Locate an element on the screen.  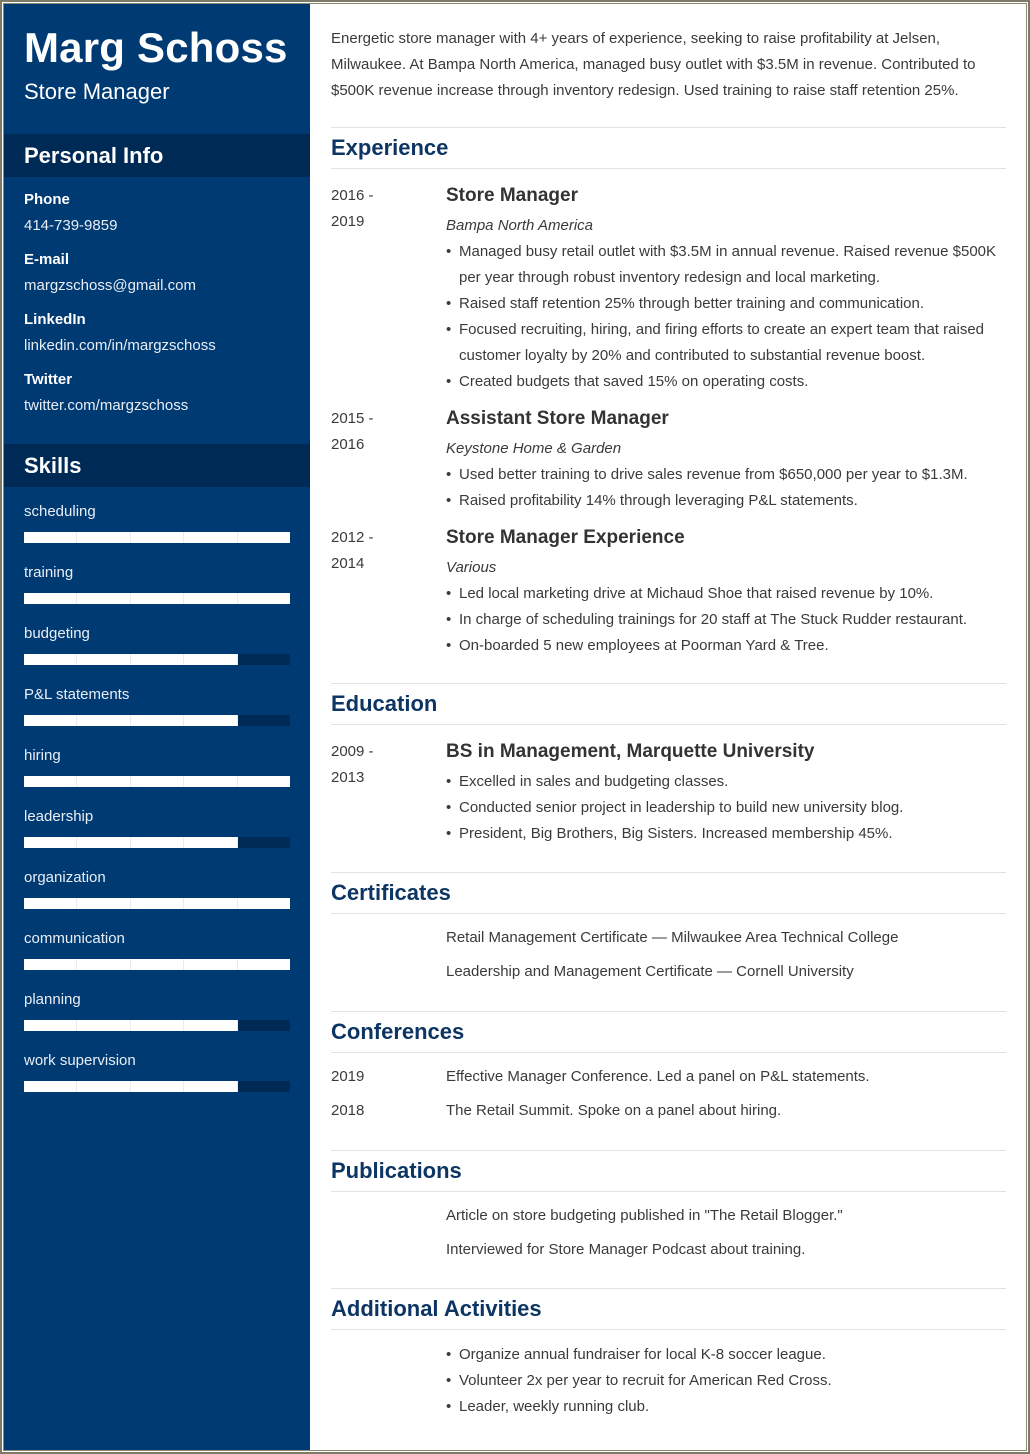
company-name: Keystone Home & Garden is located at coordinates (534, 448).